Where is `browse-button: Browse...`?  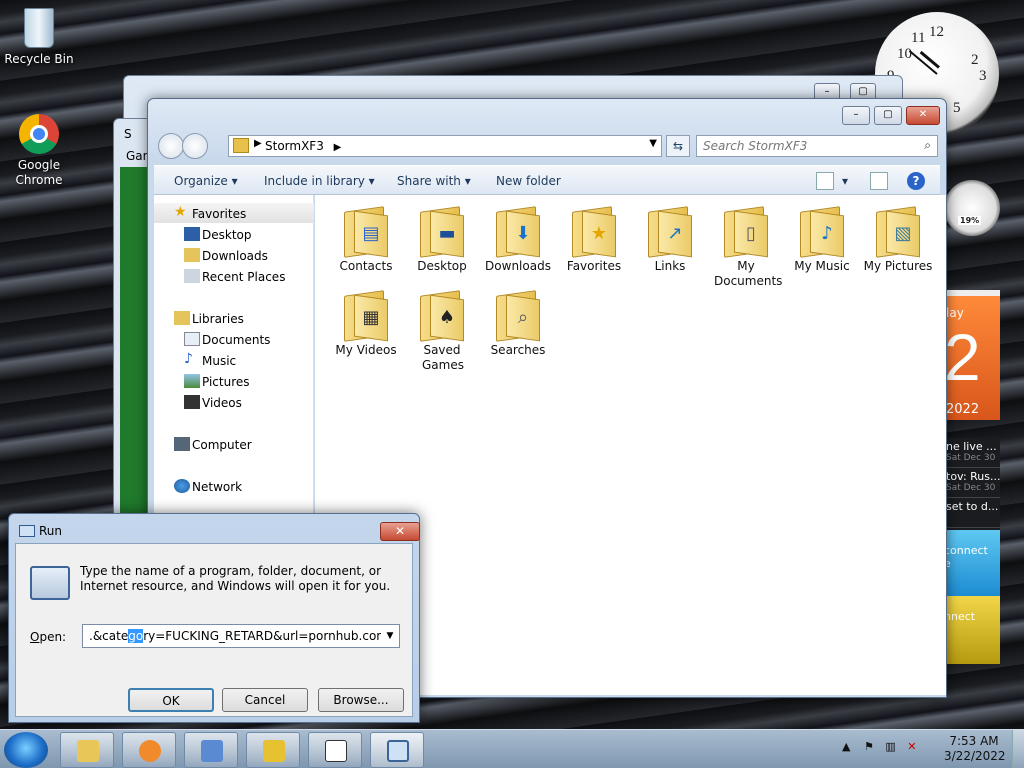
browse-button: Browse... is located at coordinates (361, 700).